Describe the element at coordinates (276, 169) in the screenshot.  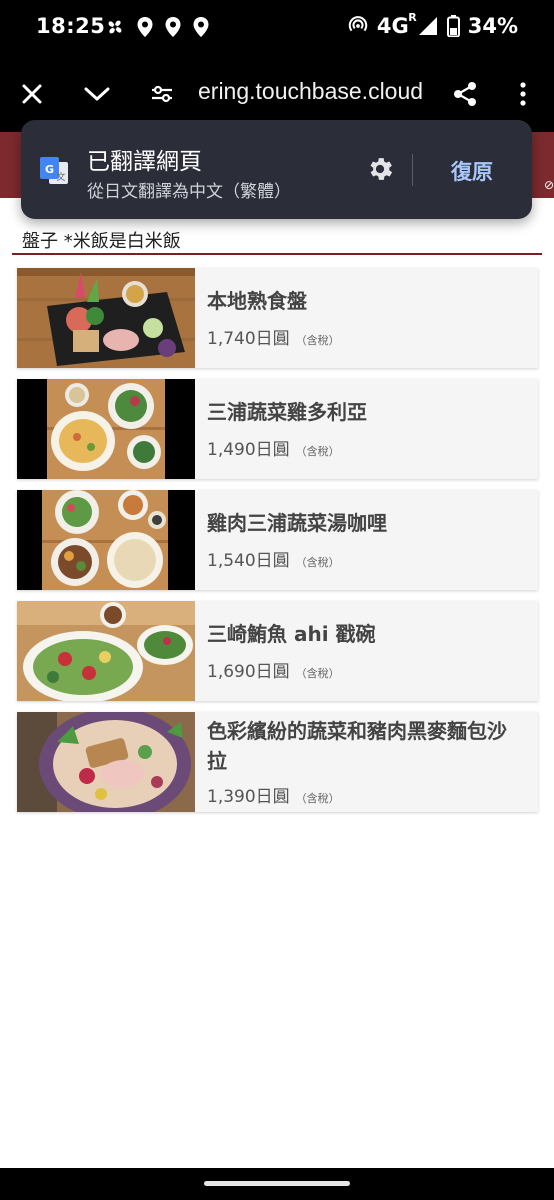
I see `translate-popup: G 文 已翻譯網頁 從日文翻譯為中文（繁體） 復原` at that location.